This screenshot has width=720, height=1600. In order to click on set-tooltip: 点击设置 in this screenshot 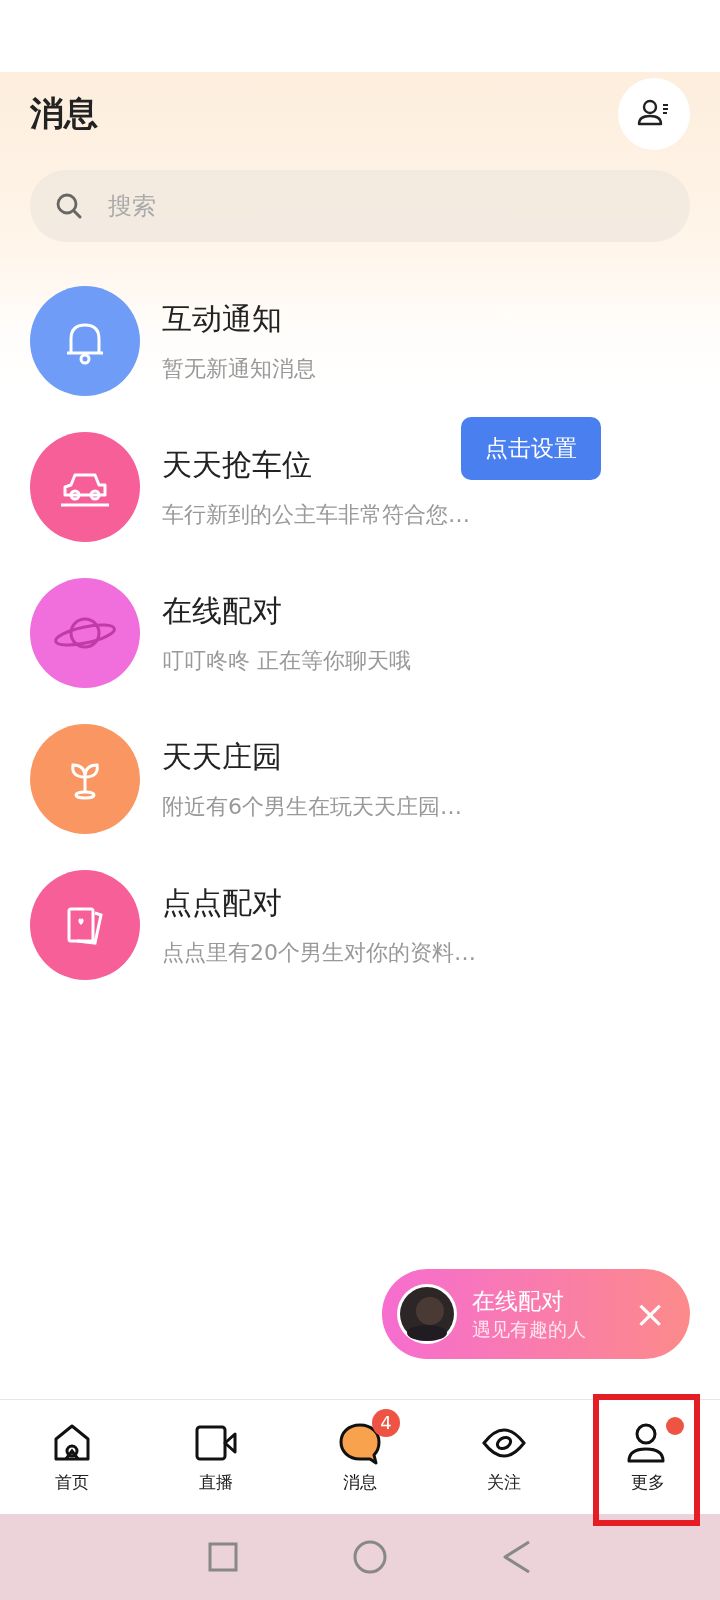, I will do `click(531, 448)`.